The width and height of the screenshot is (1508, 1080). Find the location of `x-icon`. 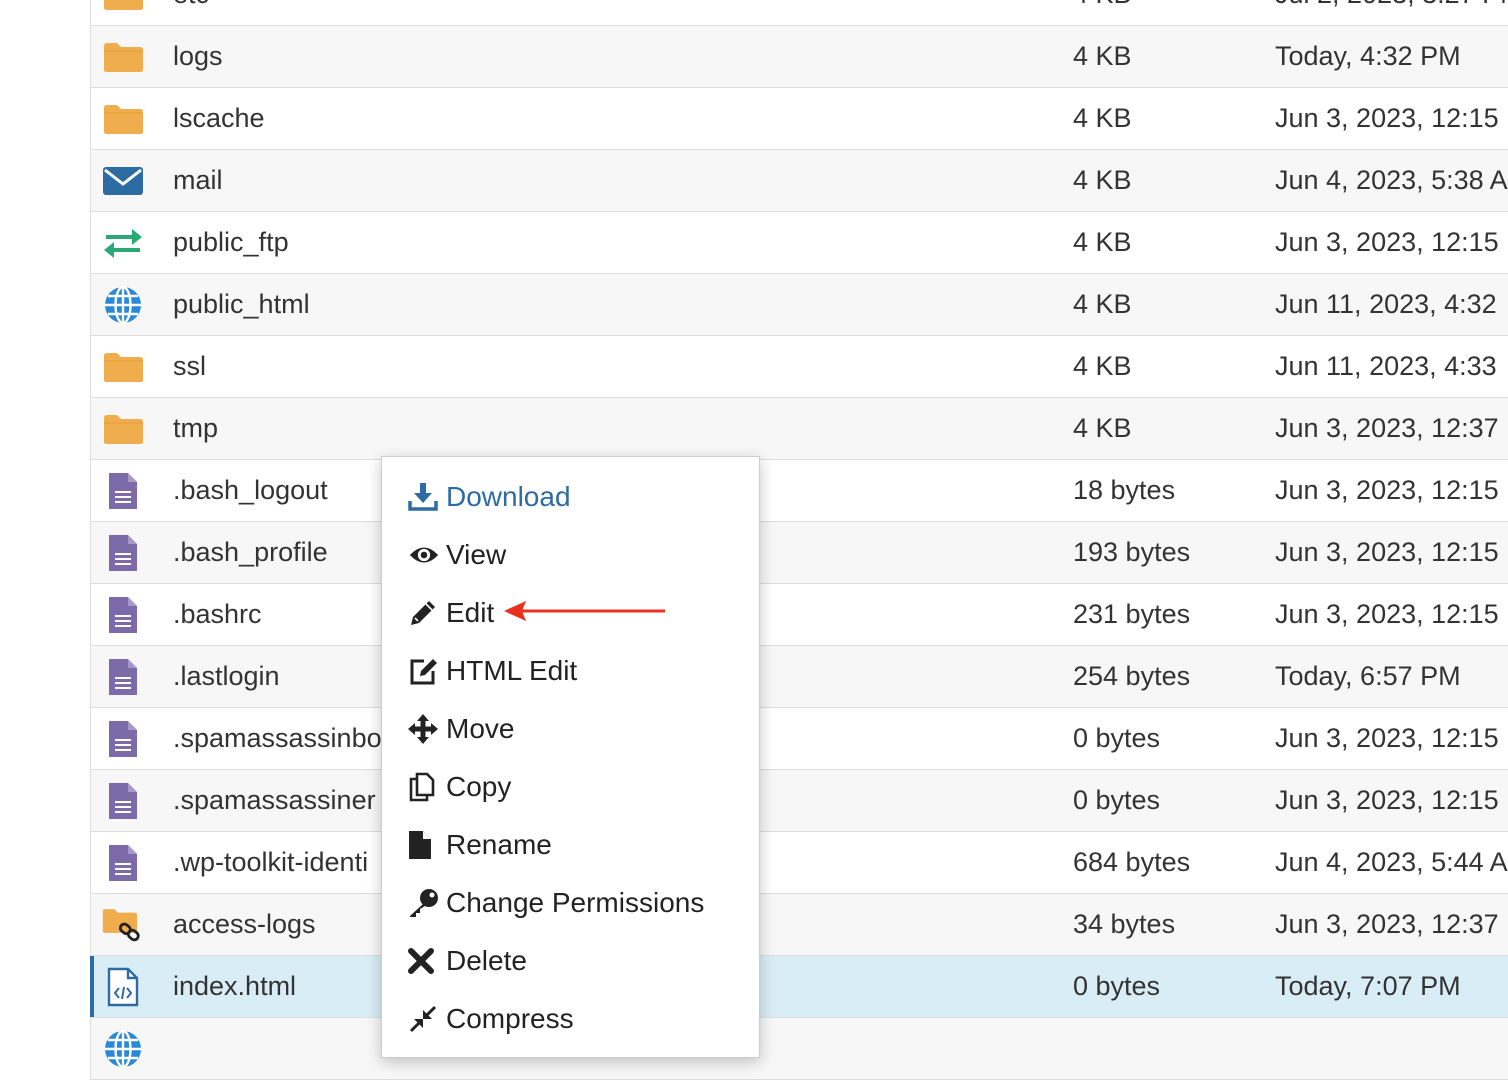

x-icon is located at coordinates (424, 961).